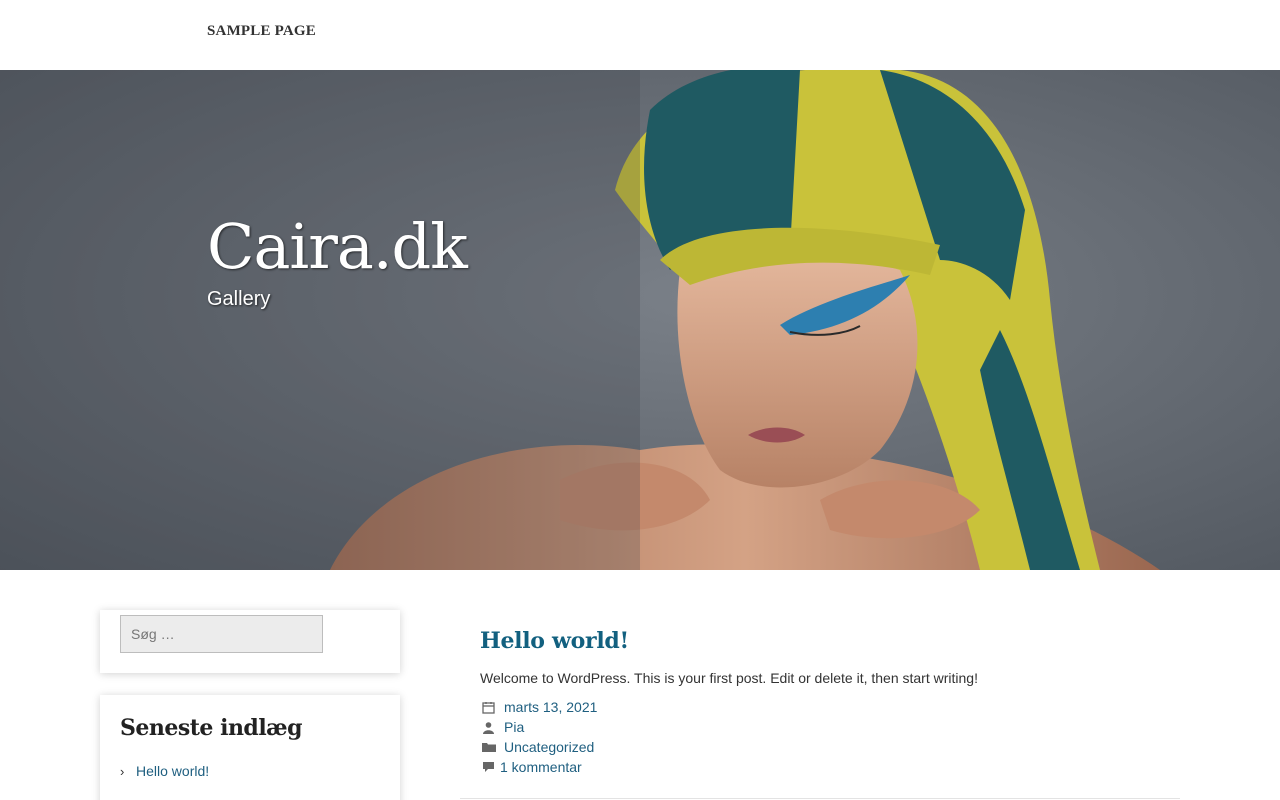 Image resolution: width=1280 pixels, height=800 pixels. What do you see at coordinates (493, 727) in the screenshot?
I see `user-icon` at bounding box center [493, 727].